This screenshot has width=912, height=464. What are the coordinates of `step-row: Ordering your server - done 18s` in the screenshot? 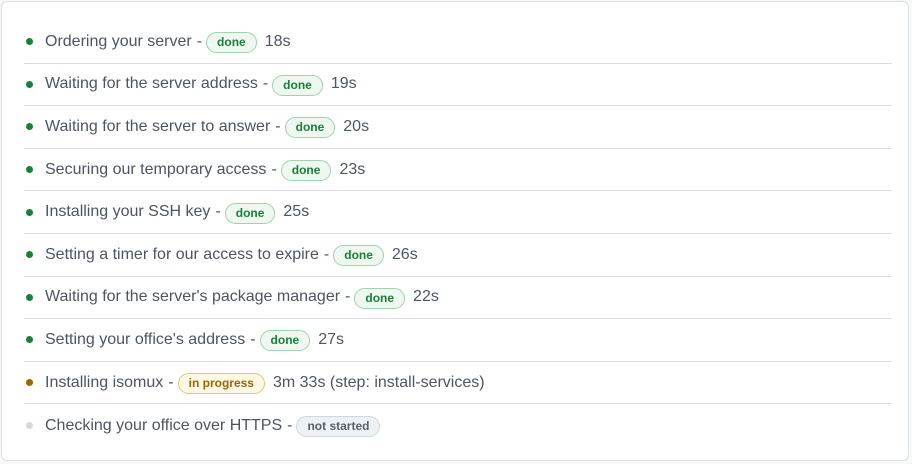 It's located at (458, 42).